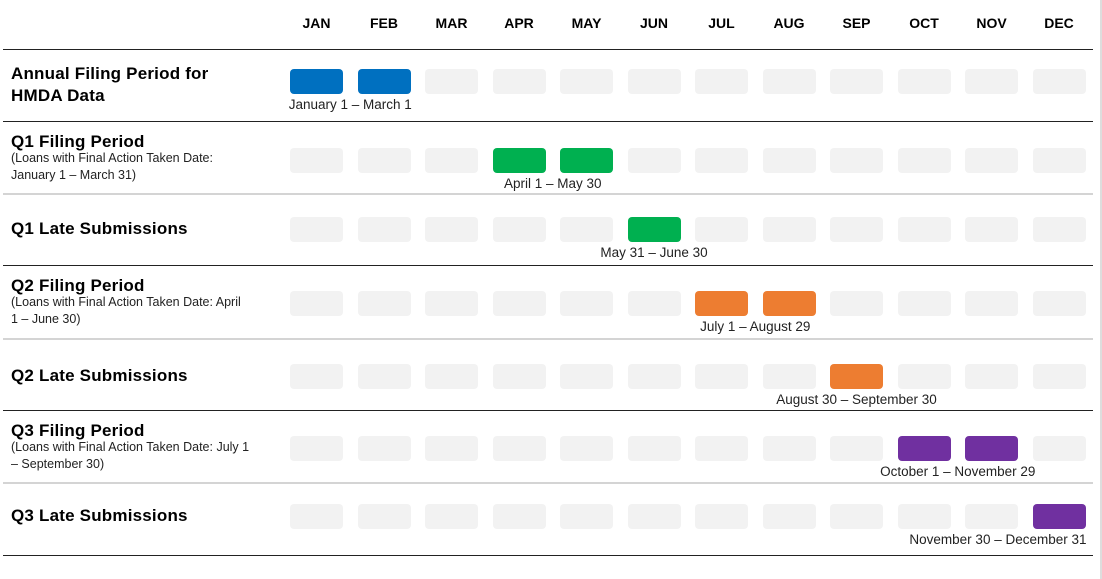 Image resolution: width=1102 pixels, height=579 pixels. I want to click on row-title: Annual Filing Period for HMDA Data, so click(110, 84).